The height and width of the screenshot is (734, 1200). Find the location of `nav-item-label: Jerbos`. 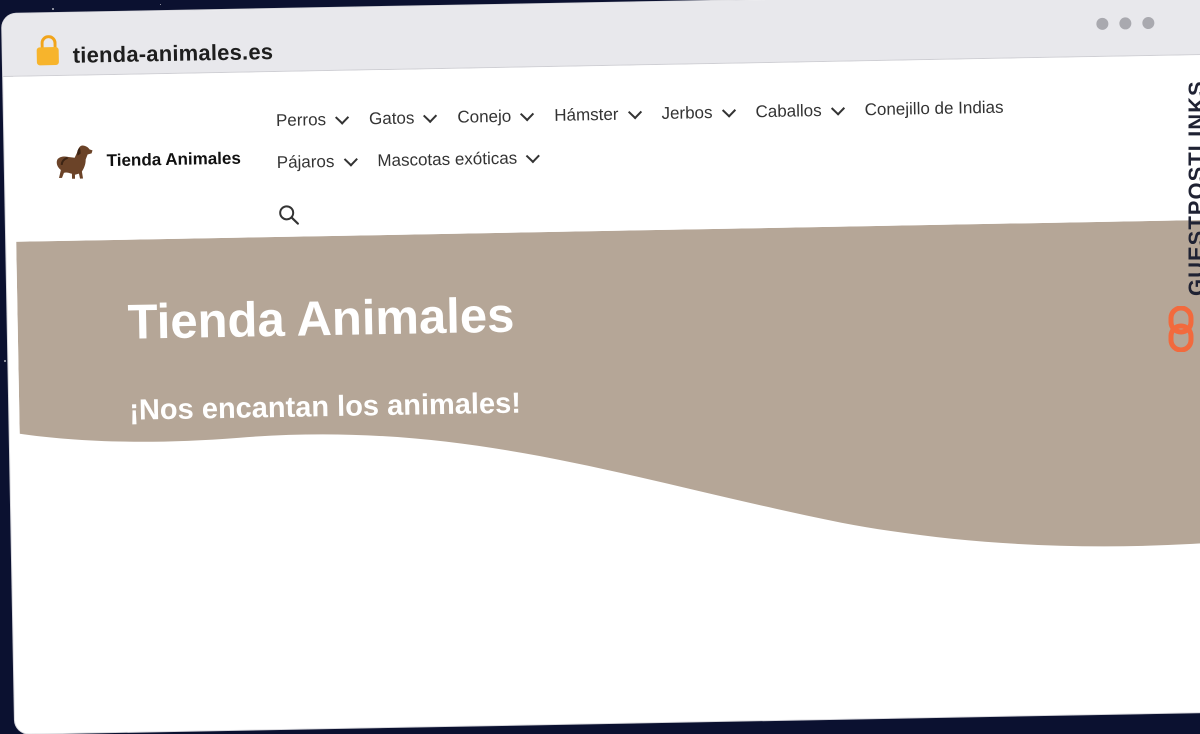

nav-item-label: Jerbos is located at coordinates (687, 112).